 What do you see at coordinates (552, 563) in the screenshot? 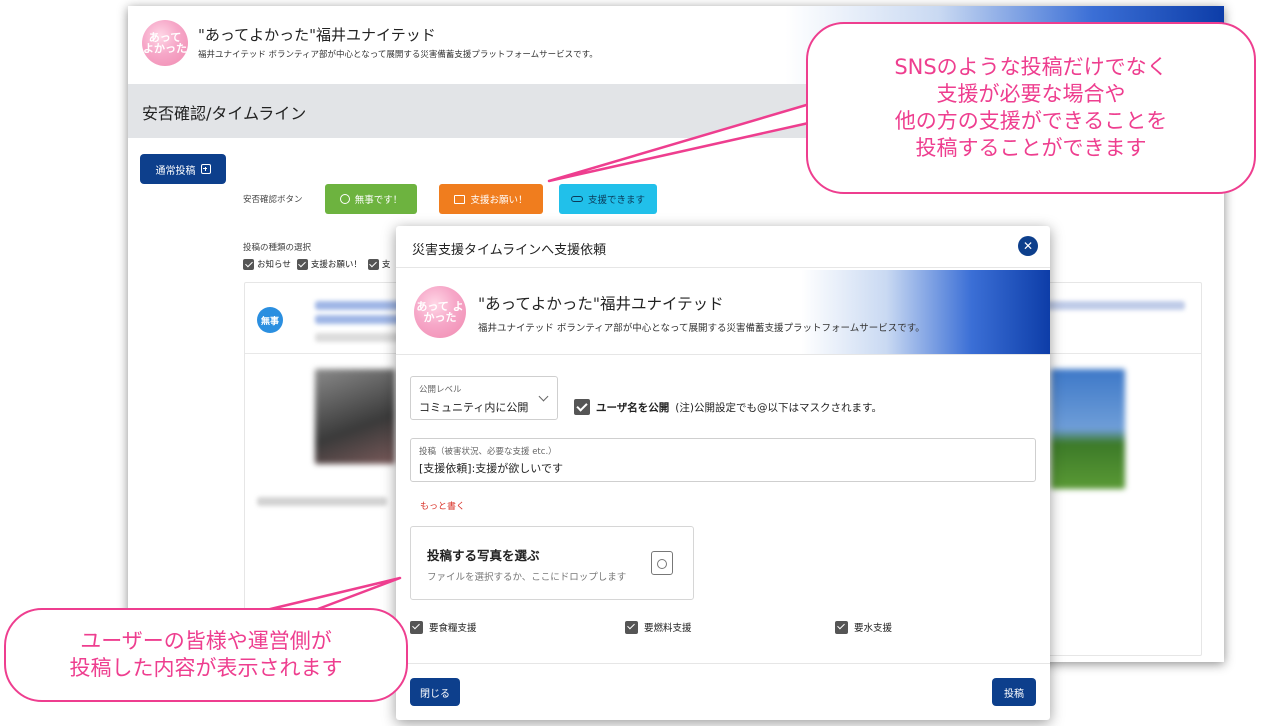
I see `photo-dropzone: 投稿する写真を選ぶ ファイルを選択するか、ここにドロップします` at bounding box center [552, 563].